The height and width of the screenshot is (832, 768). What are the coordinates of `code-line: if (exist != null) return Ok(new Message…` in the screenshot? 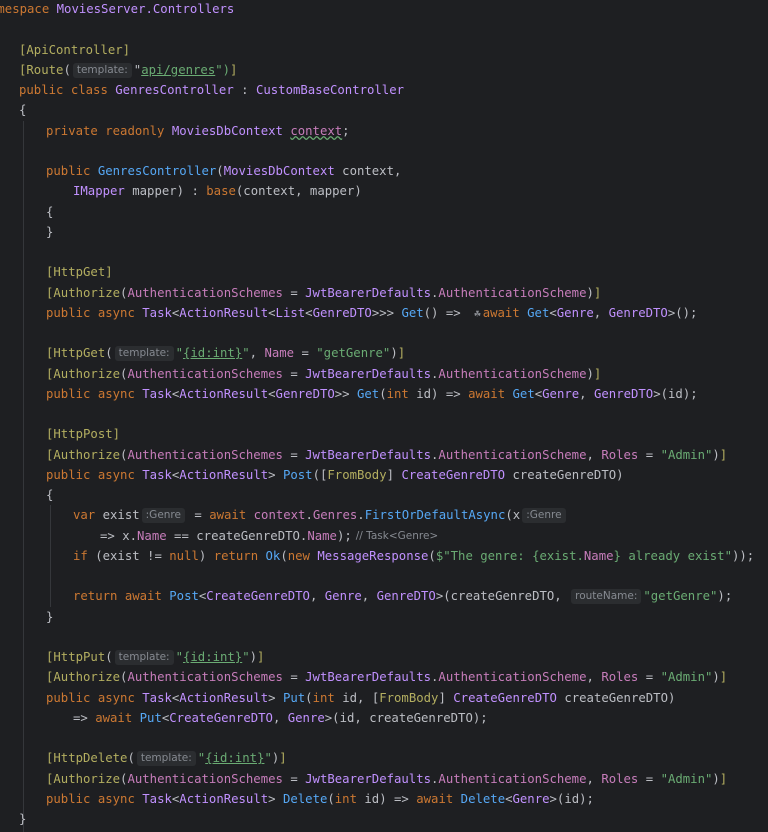 It's located at (413, 556).